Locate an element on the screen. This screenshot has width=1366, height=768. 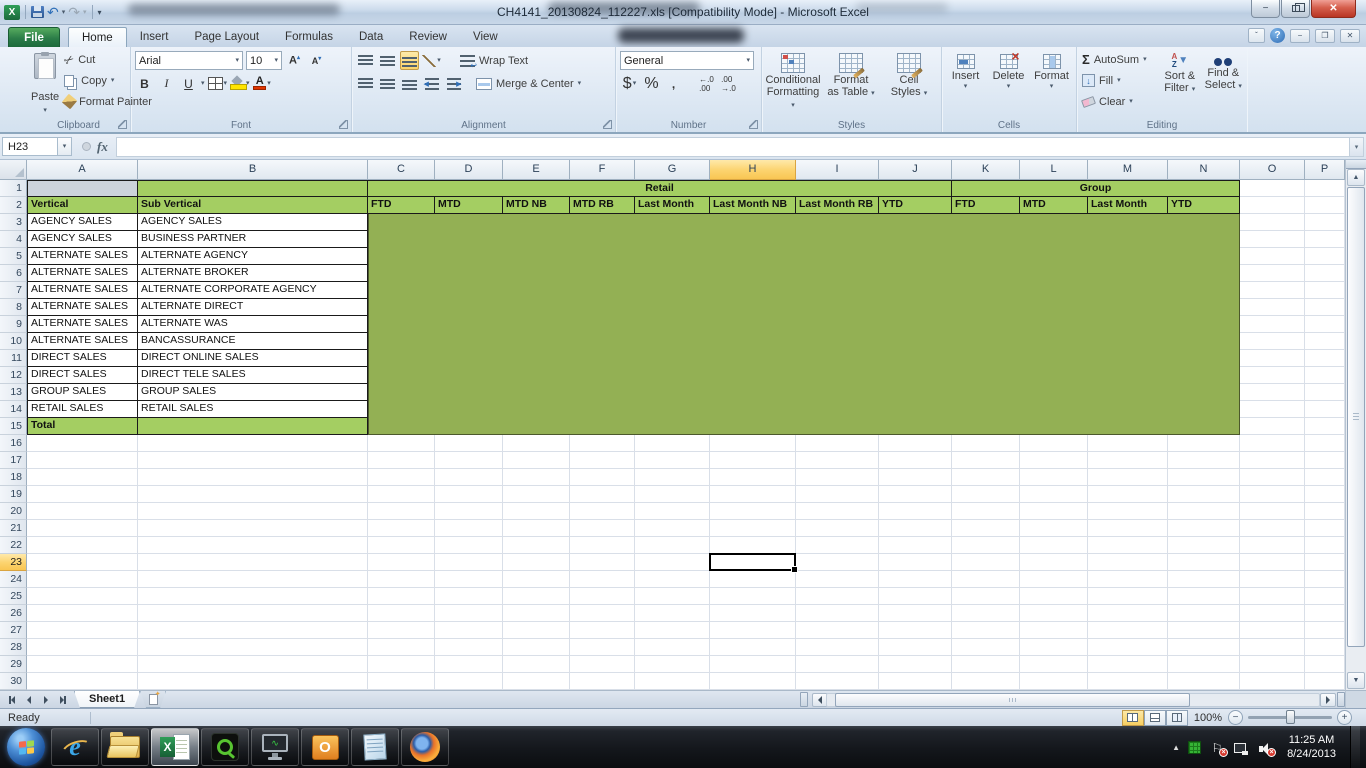
taskbar-firefox is located at coordinates (425, 747).